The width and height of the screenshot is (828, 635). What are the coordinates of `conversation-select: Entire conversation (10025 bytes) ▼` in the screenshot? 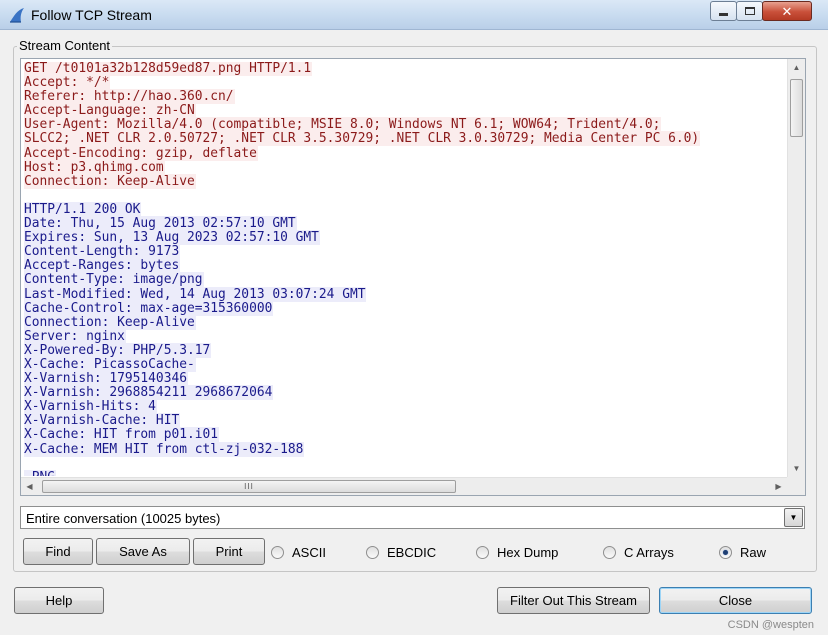 It's located at (412, 517).